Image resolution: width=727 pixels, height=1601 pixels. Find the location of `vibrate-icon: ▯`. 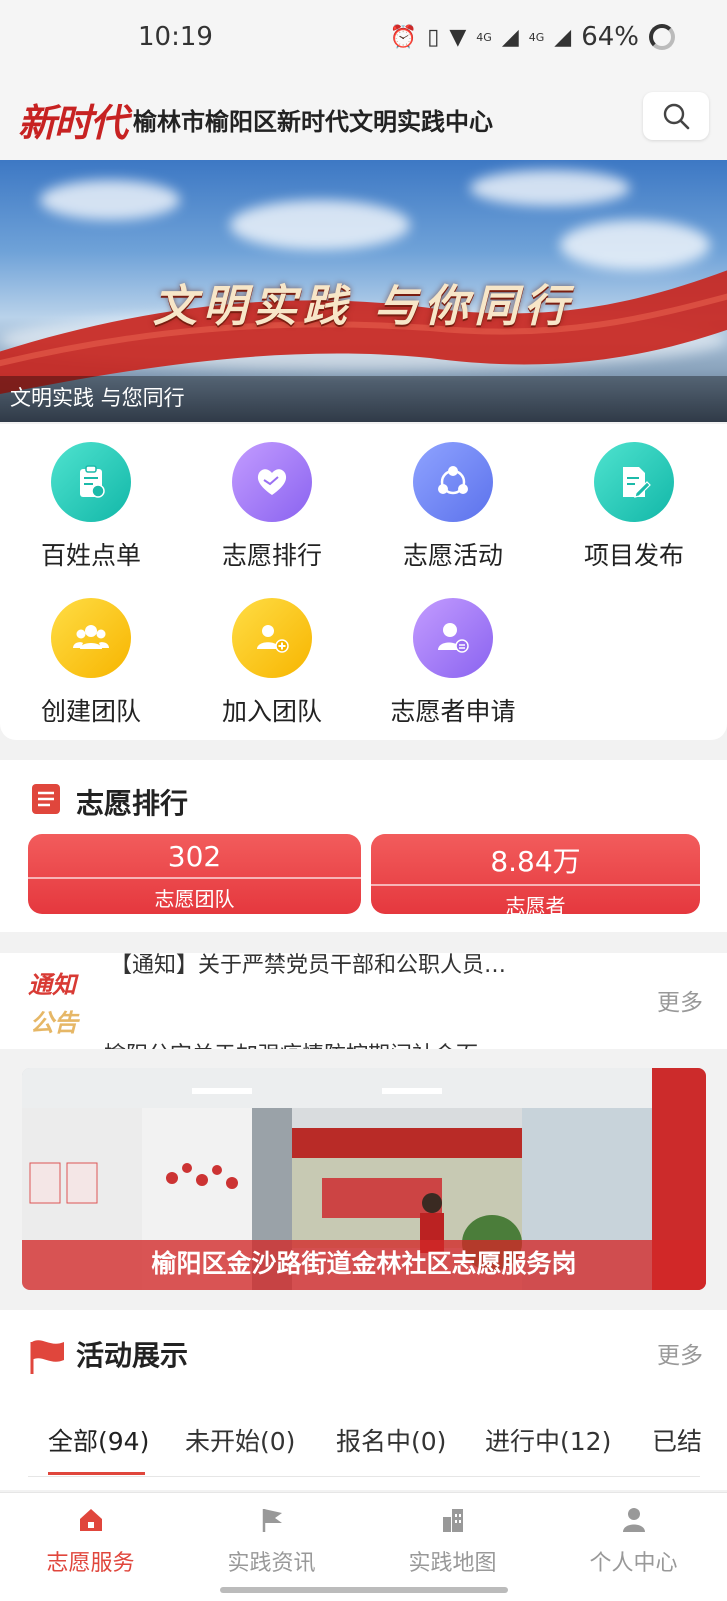

vibrate-icon: ▯ is located at coordinates (433, 37).